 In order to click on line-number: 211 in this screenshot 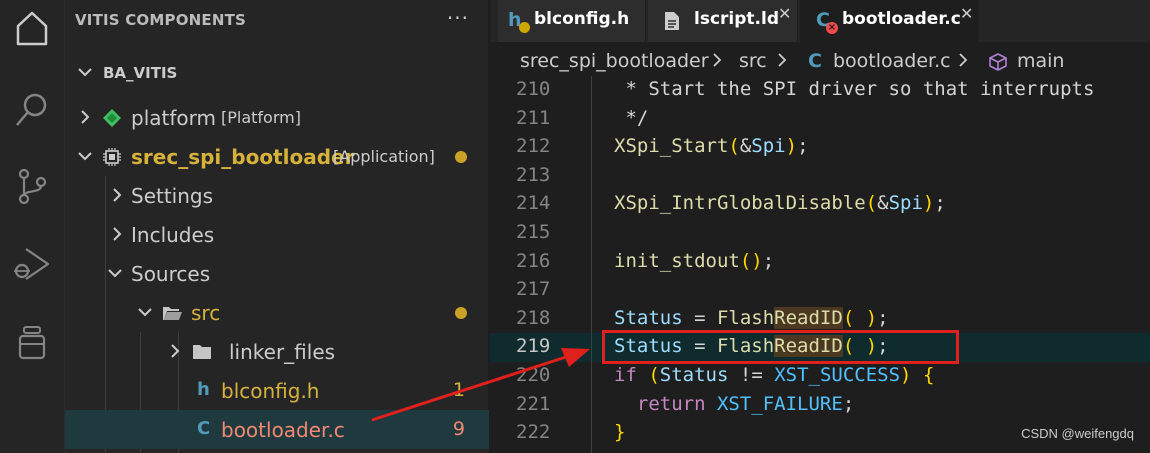, I will do `click(533, 117)`.